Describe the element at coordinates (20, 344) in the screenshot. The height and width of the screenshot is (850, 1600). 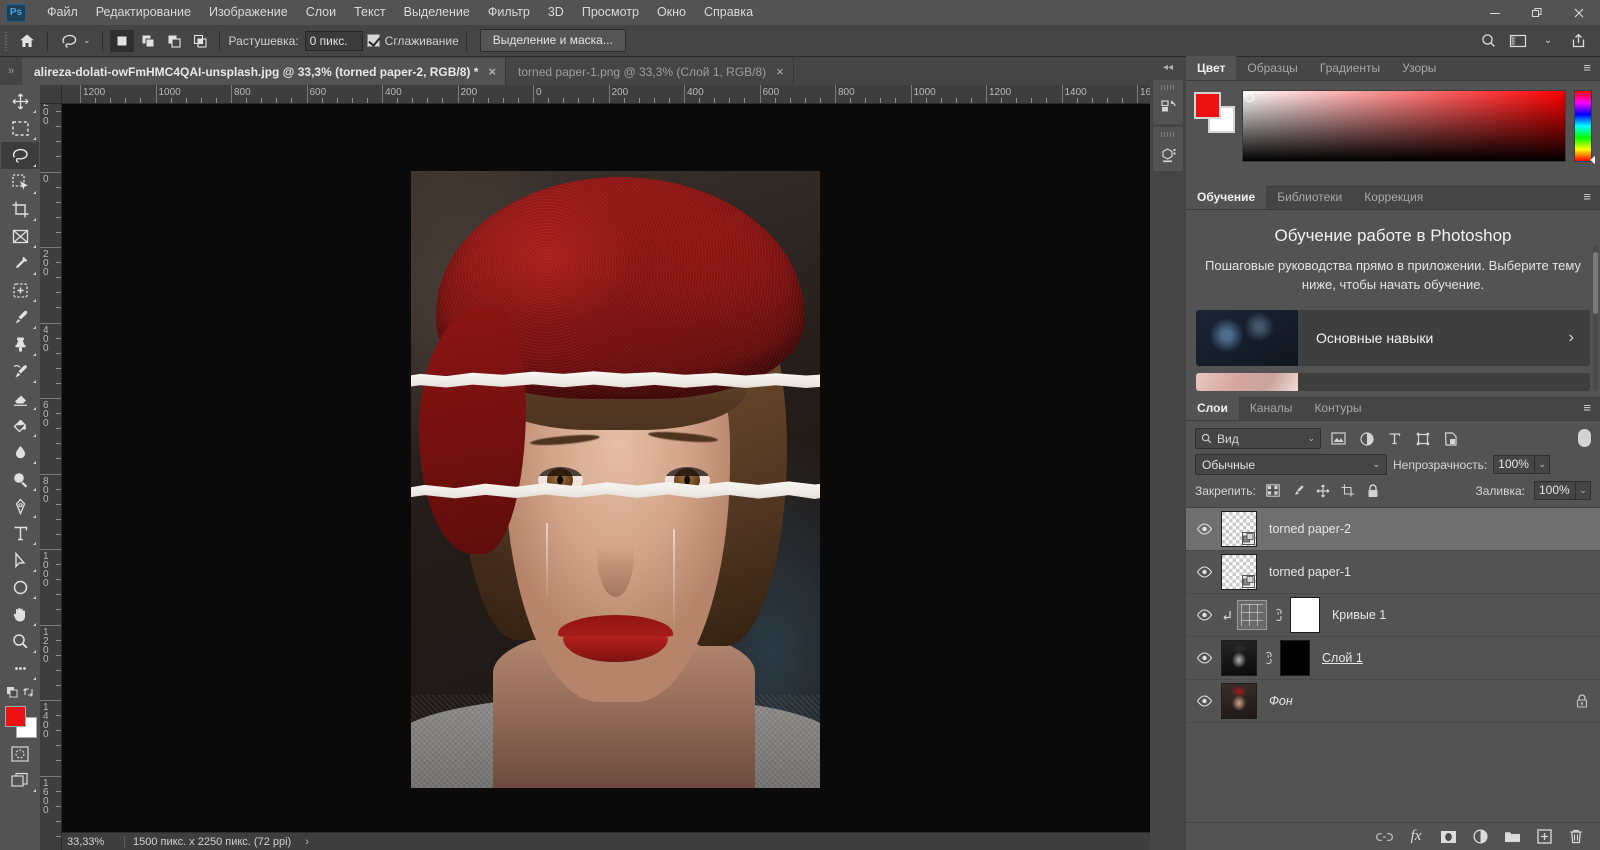
I see `tool-clone-stamp` at that location.